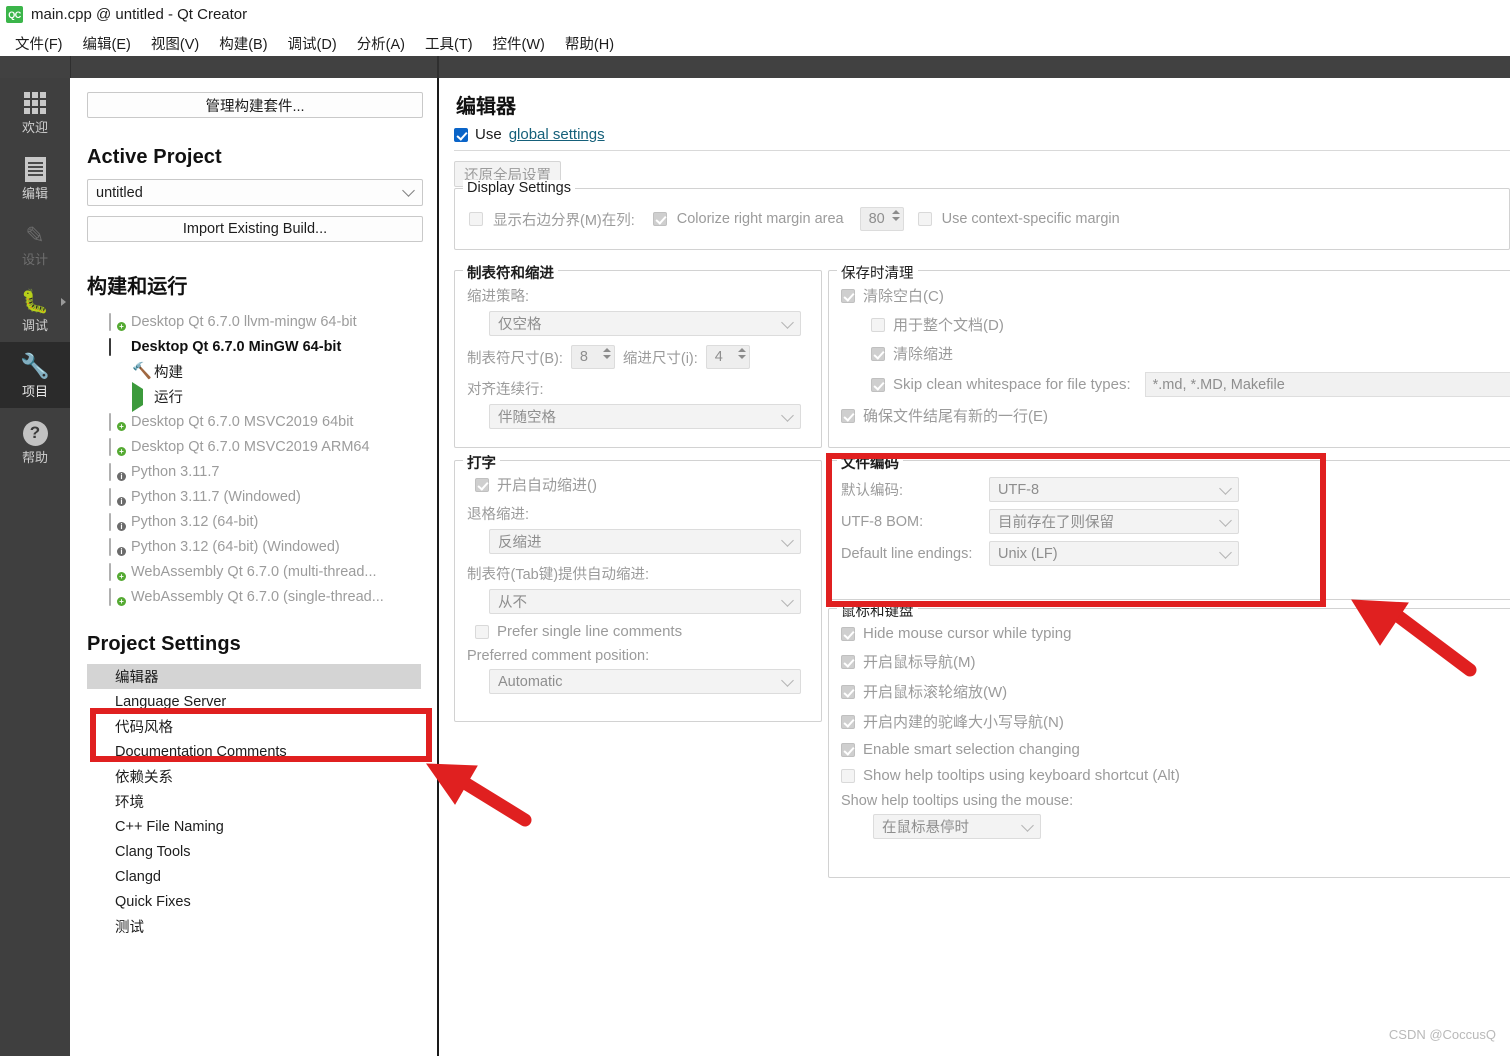 This screenshot has width=1510, height=1056. Describe the element at coordinates (878, 353) in the screenshot. I see `clean-indentation-checkbox` at that location.